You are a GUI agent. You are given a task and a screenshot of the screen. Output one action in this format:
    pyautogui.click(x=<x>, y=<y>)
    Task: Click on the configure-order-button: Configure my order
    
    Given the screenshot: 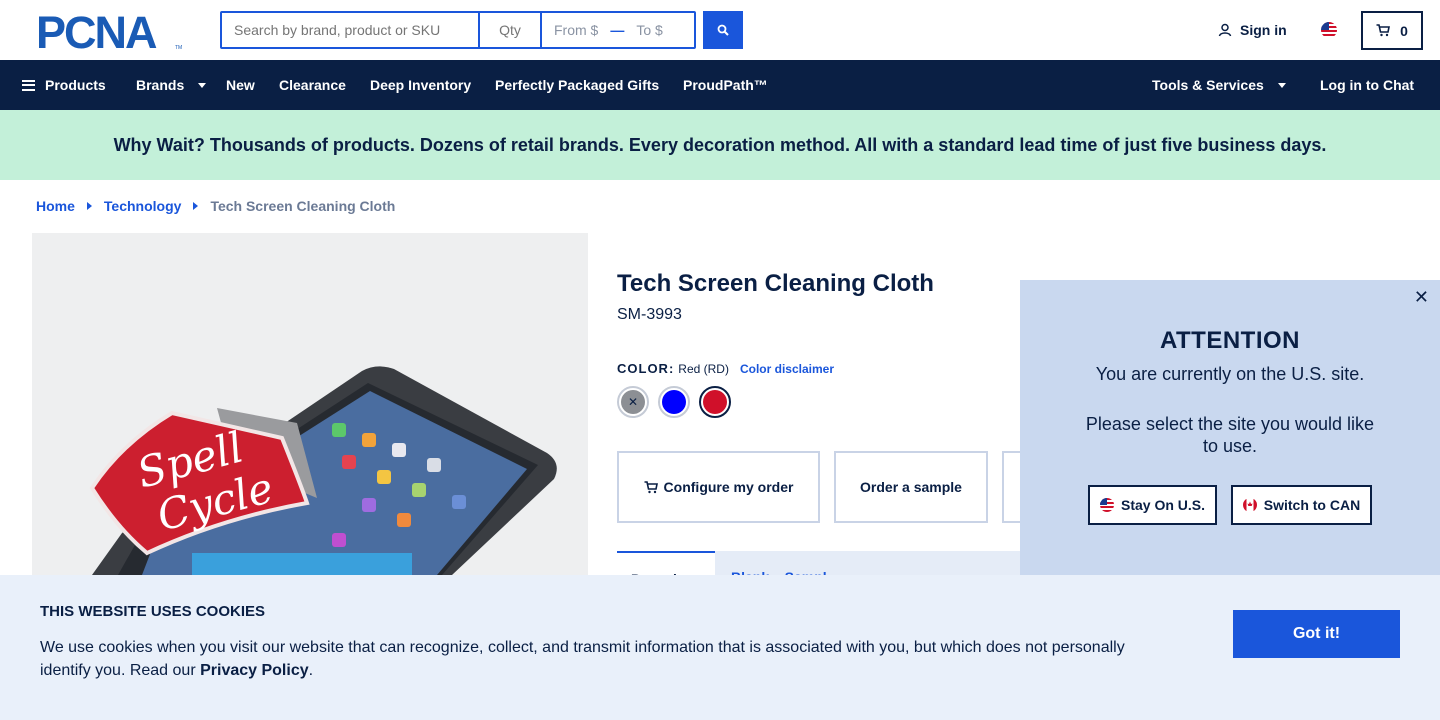 What is the action you would take?
    pyautogui.click(x=718, y=487)
    